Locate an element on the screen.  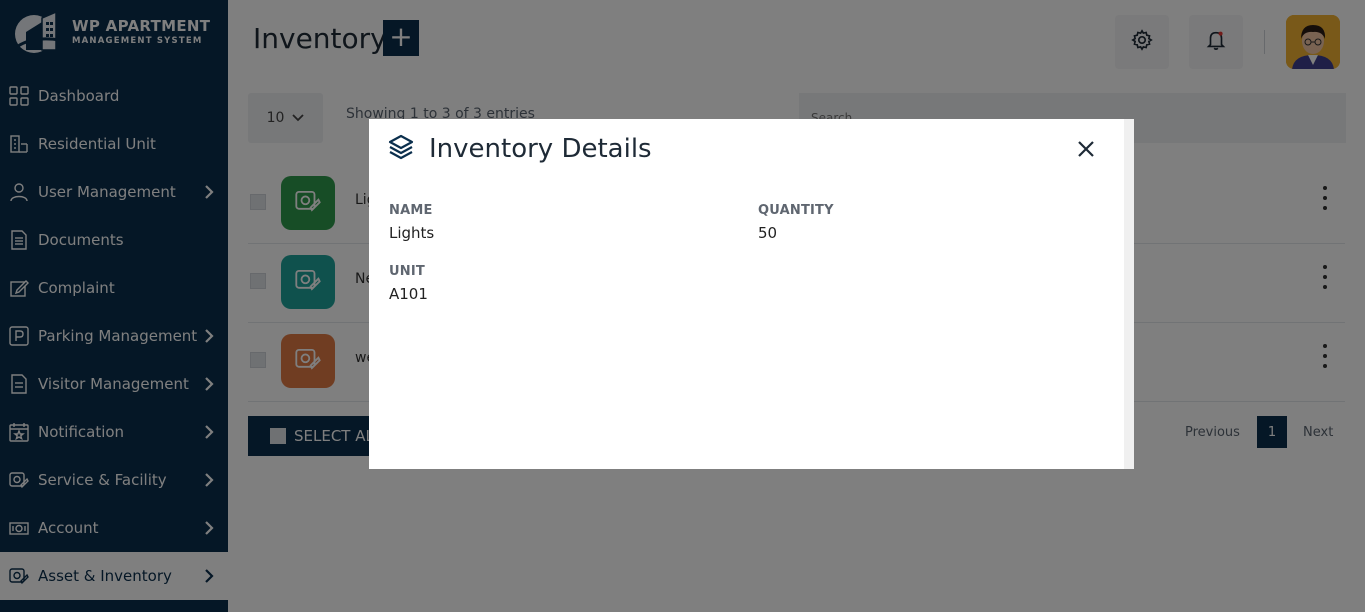
quantity-field: QUANTITY 50 is located at coordinates (796, 222).